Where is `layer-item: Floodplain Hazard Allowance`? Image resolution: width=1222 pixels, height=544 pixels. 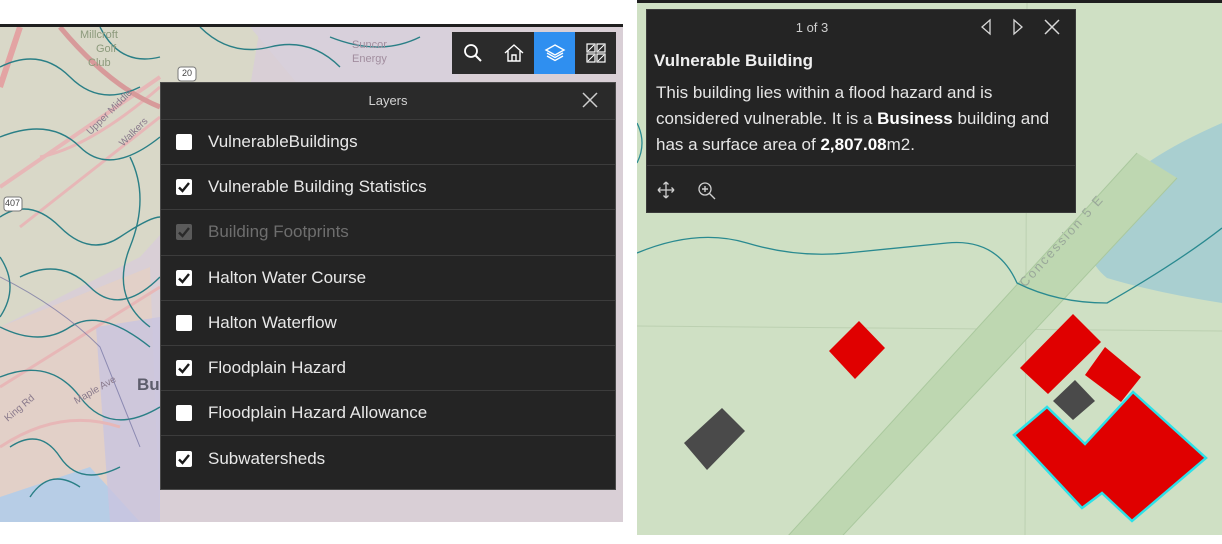
layer-item: Floodplain Hazard Allowance is located at coordinates (388, 414).